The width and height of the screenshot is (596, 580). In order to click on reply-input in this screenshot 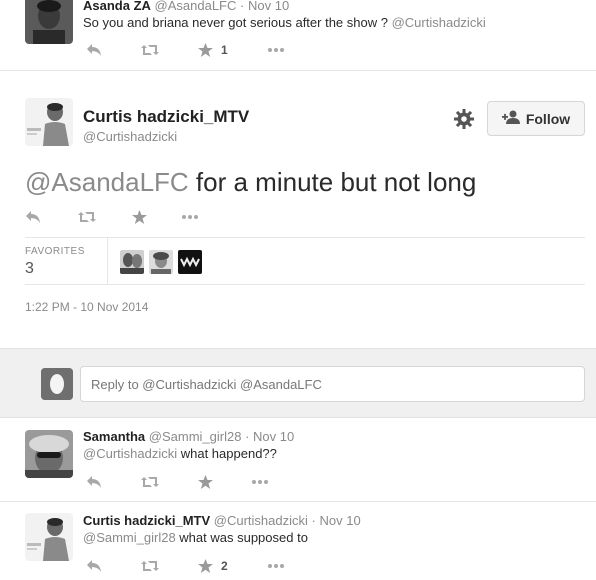, I will do `click(332, 384)`.